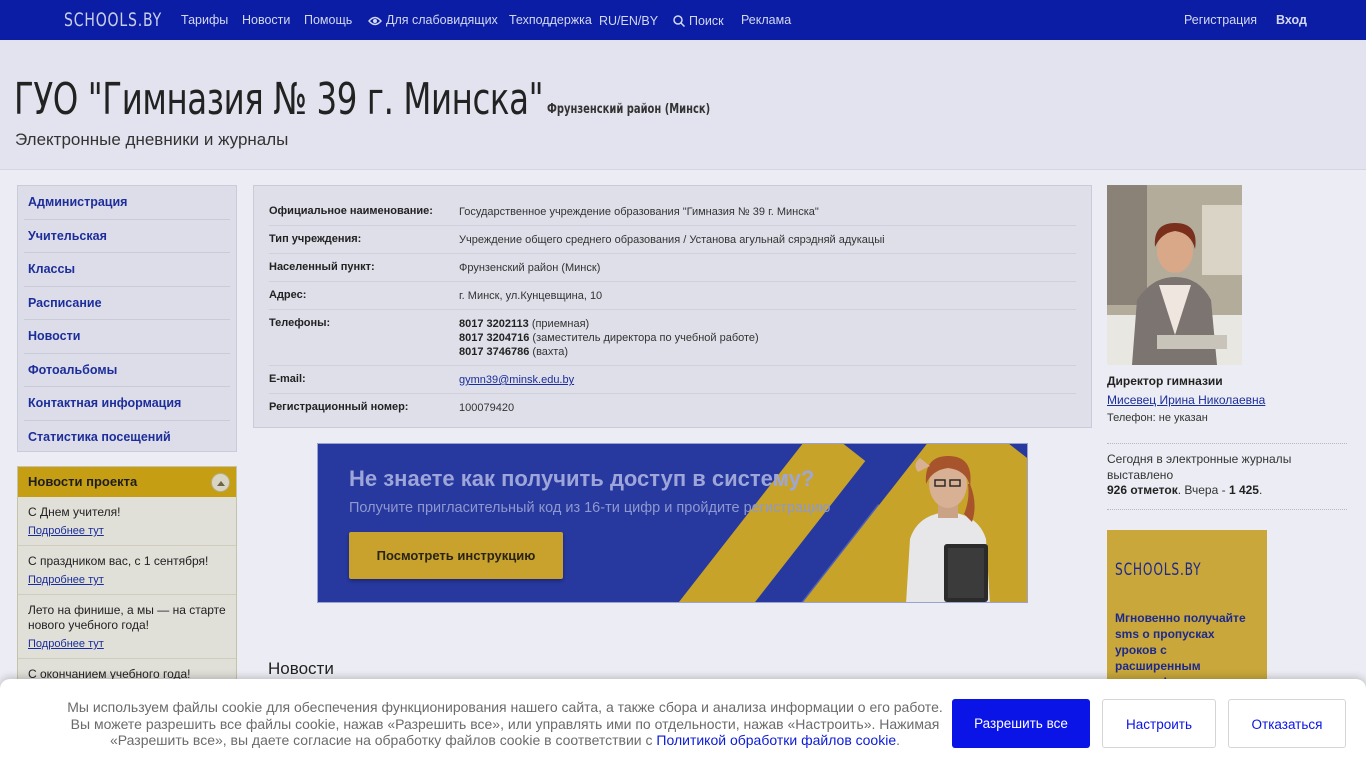 The width and height of the screenshot is (1366, 768). What do you see at coordinates (609, 324) in the screenshot?
I see `phone-entry: 8017 3202113 (приемная)` at bounding box center [609, 324].